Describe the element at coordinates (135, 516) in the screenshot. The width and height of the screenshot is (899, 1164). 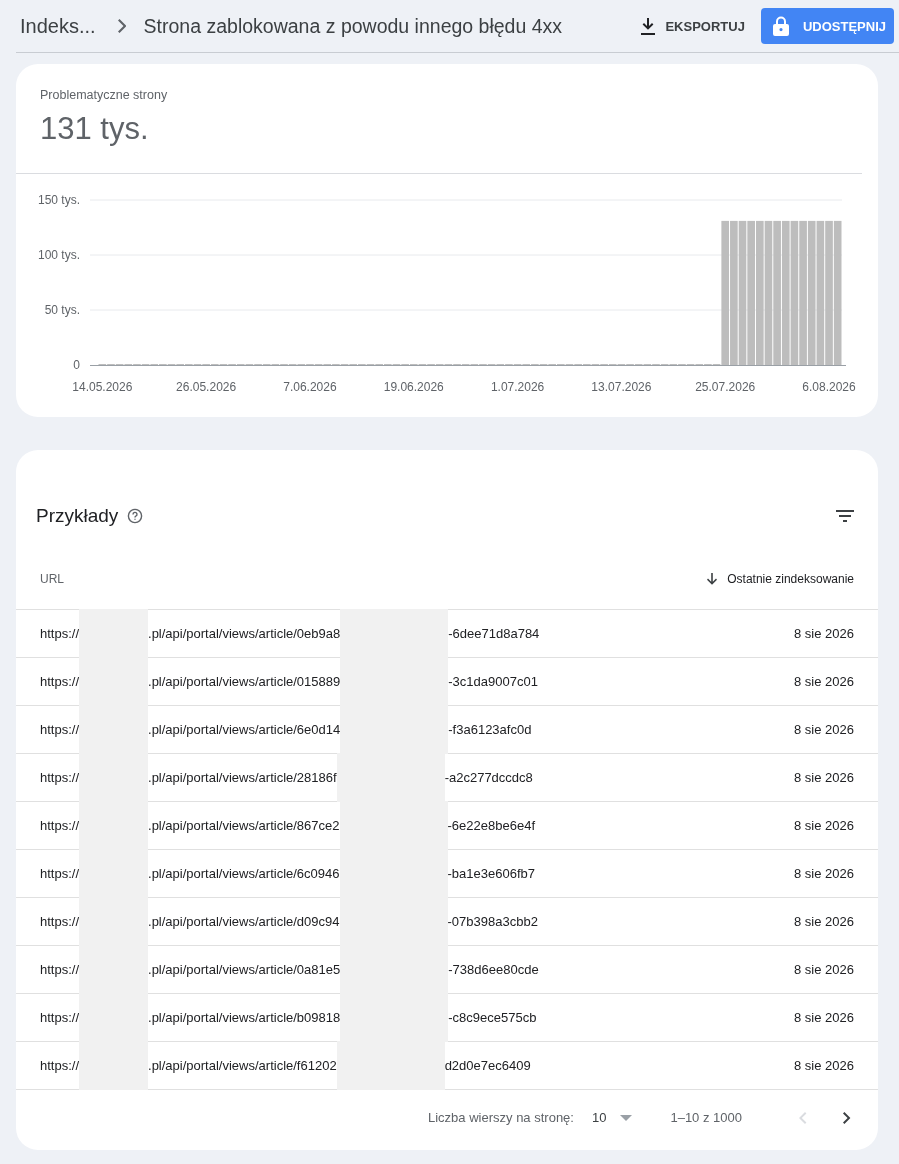
I see `help-icon` at that location.